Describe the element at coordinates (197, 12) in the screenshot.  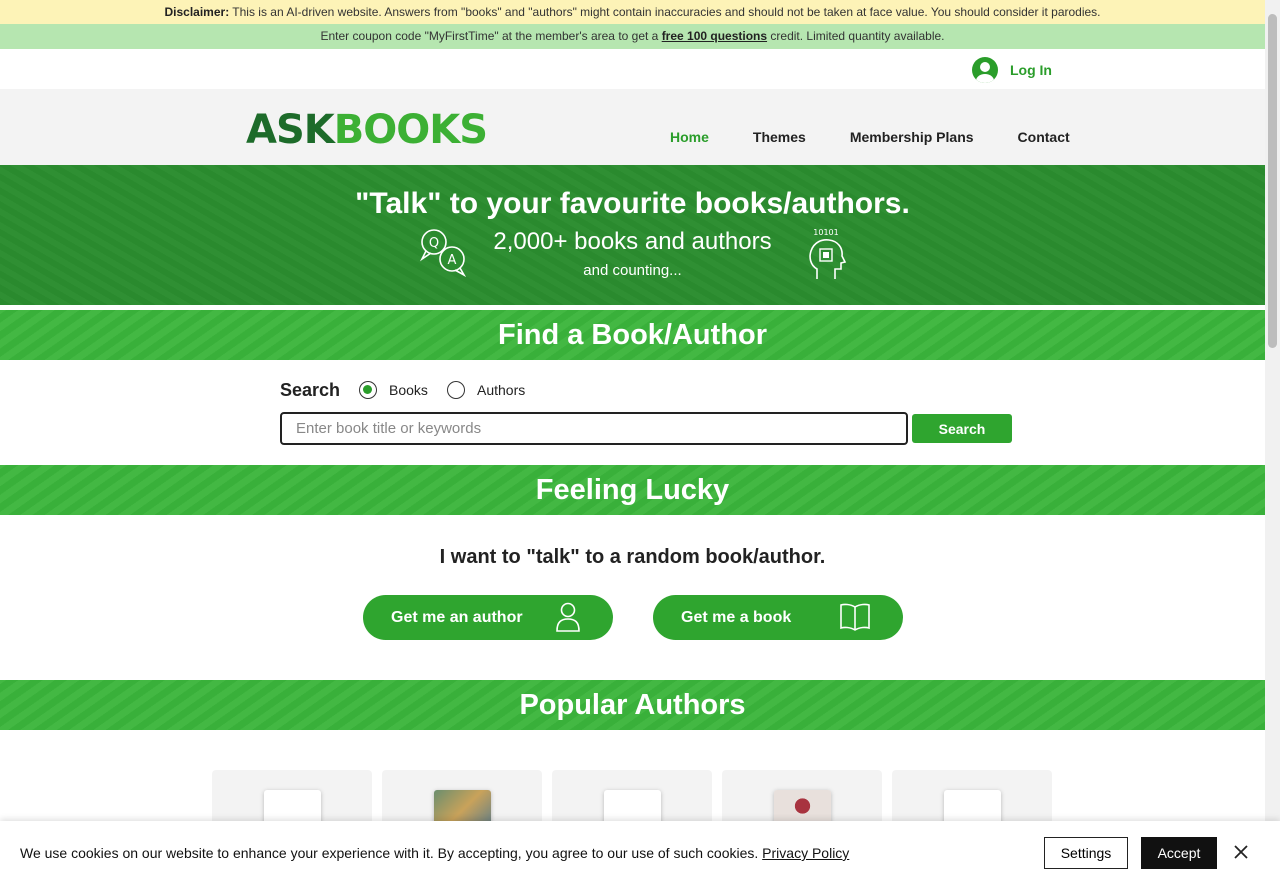
I see `disclaimer-label: Disclaimer:` at that location.